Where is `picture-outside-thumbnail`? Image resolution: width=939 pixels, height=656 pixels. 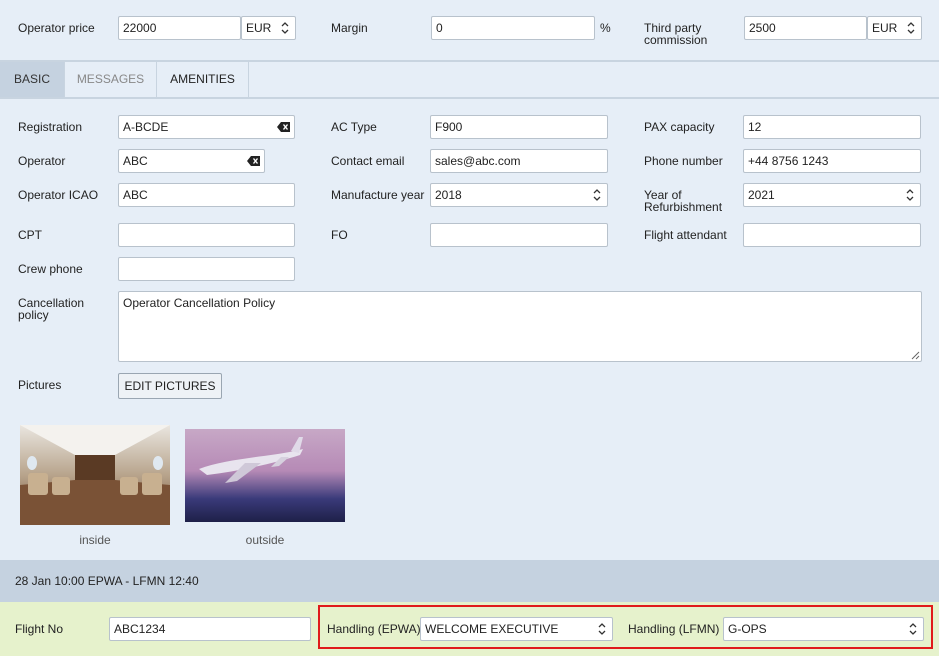
picture-outside-thumbnail is located at coordinates (265, 475).